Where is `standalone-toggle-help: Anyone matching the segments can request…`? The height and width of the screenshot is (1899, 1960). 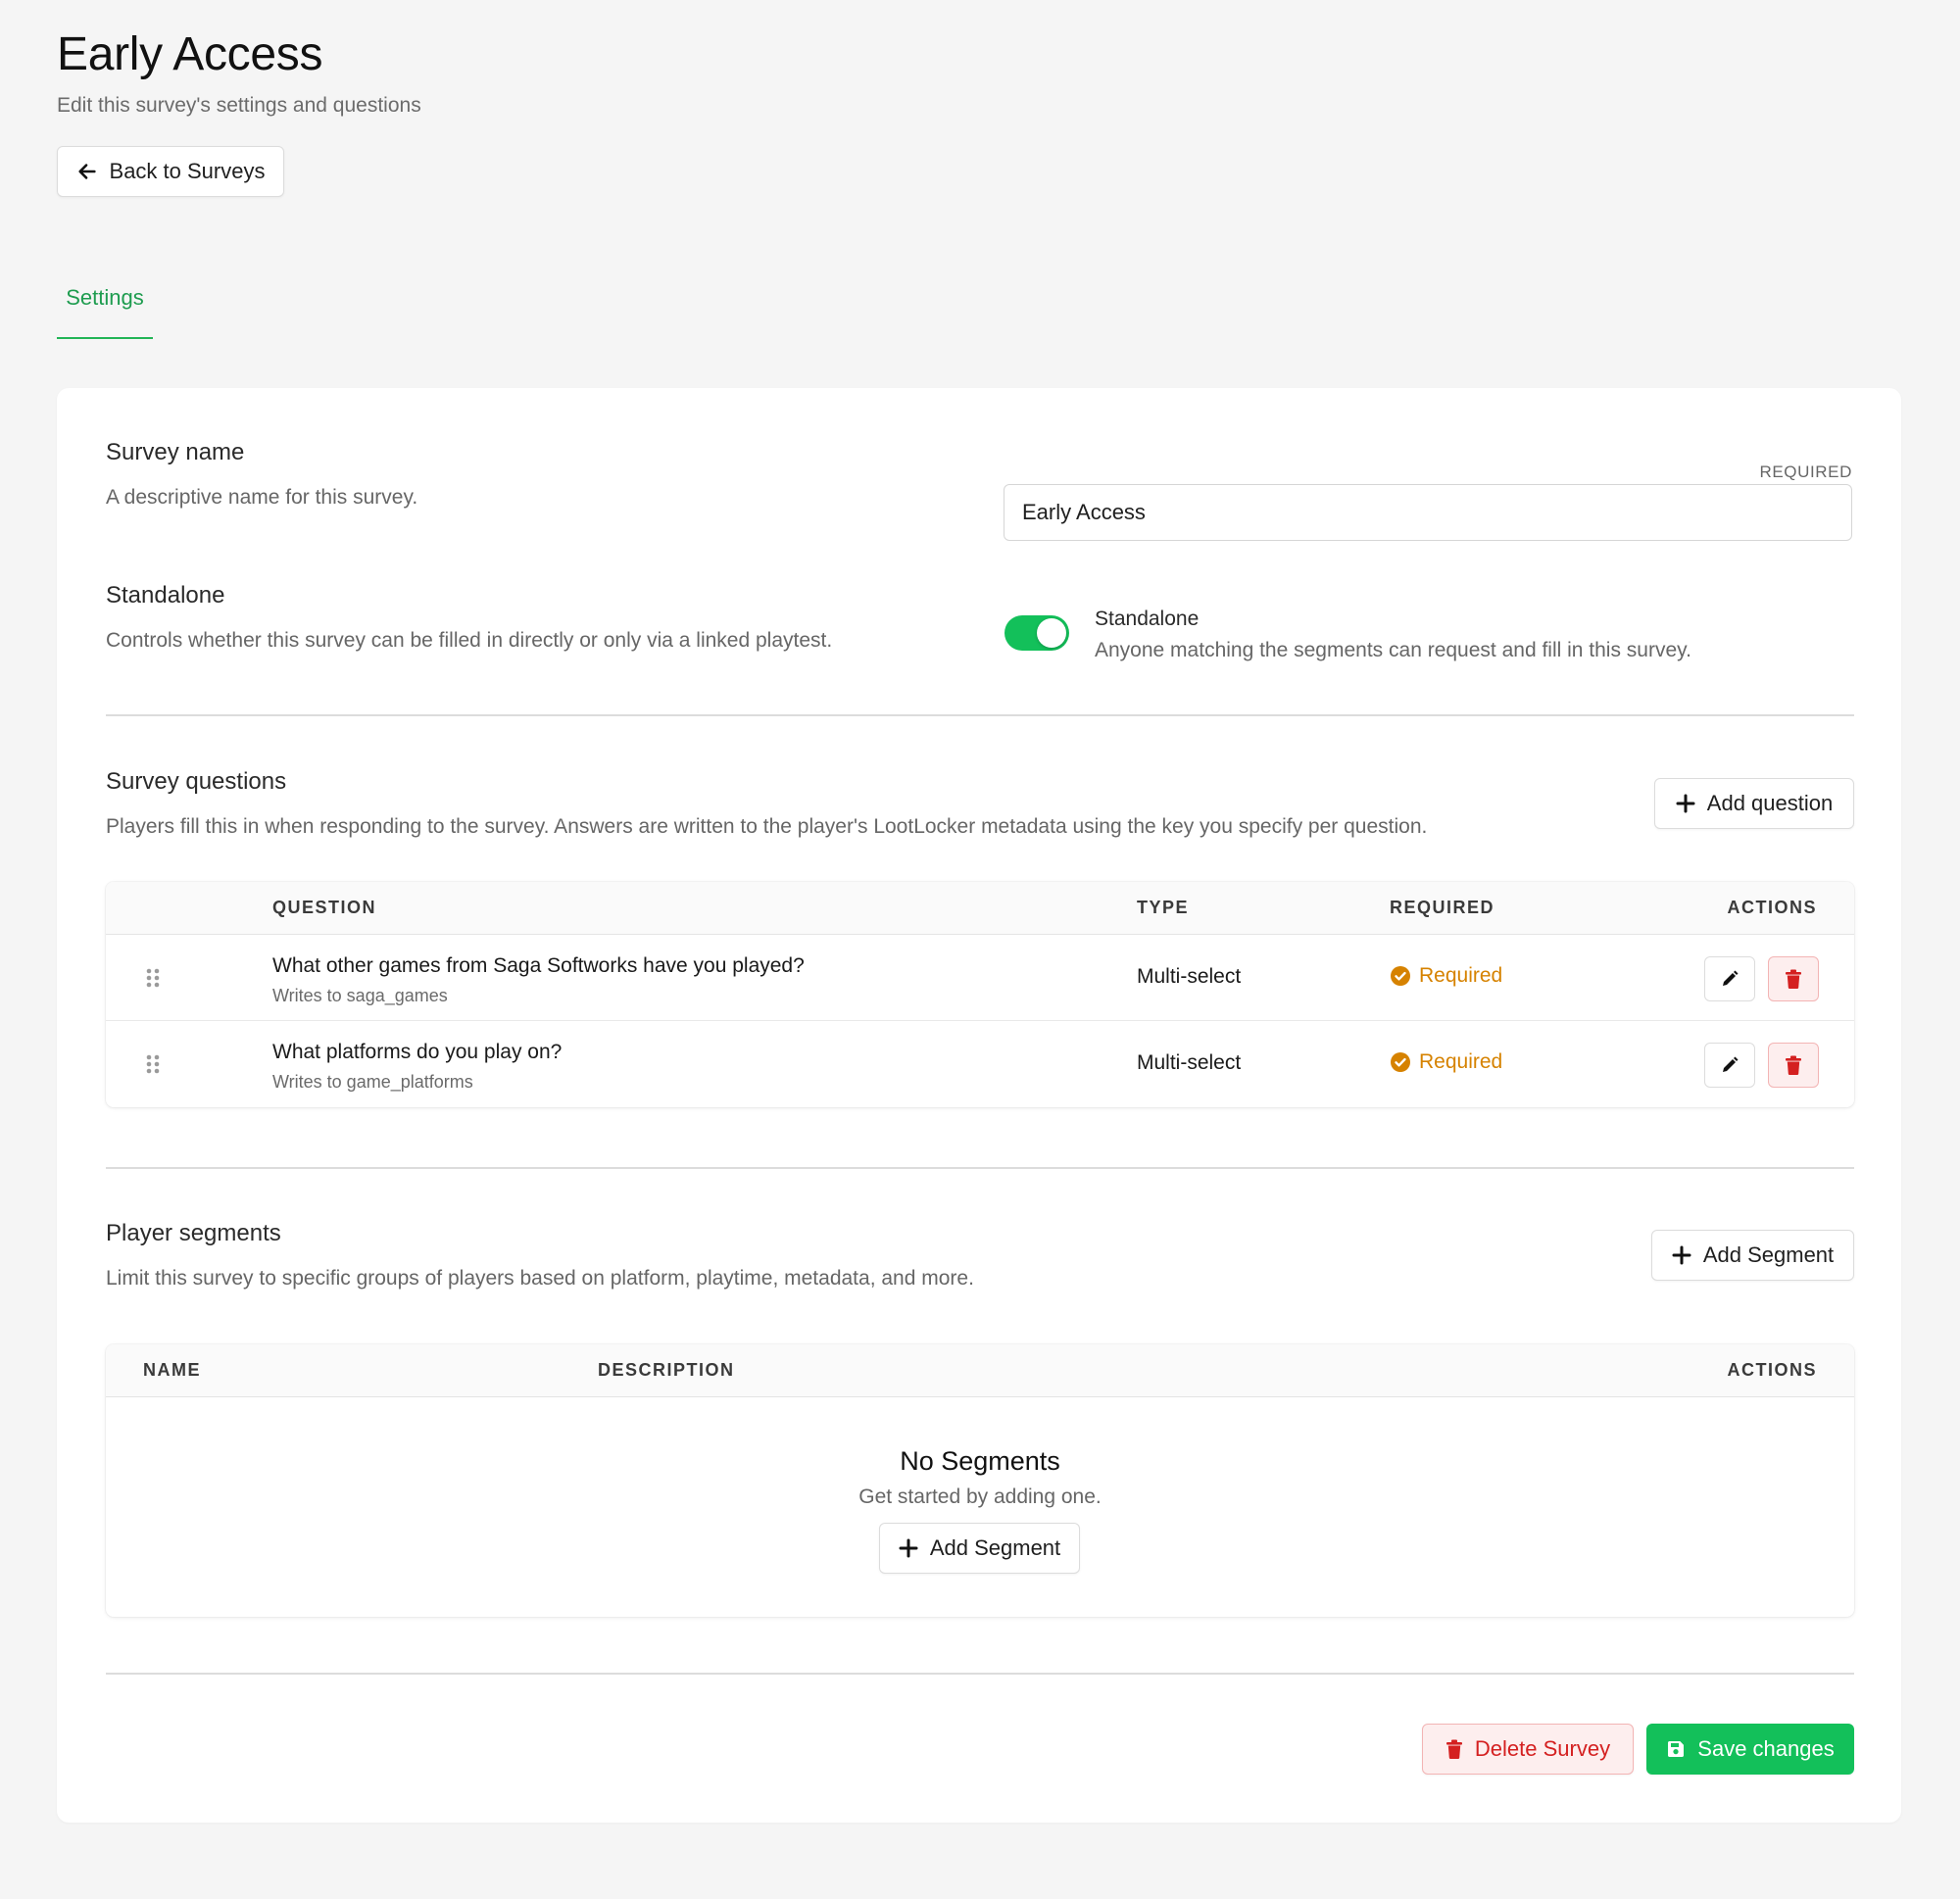 standalone-toggle-help: Anyone matching the segments can request… is located at coordinates (1393, 650).